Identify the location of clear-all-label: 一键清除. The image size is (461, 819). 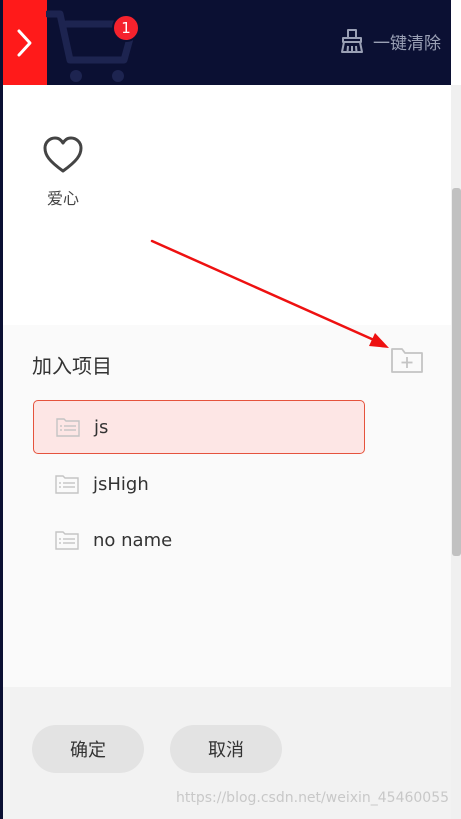
(407, 43).